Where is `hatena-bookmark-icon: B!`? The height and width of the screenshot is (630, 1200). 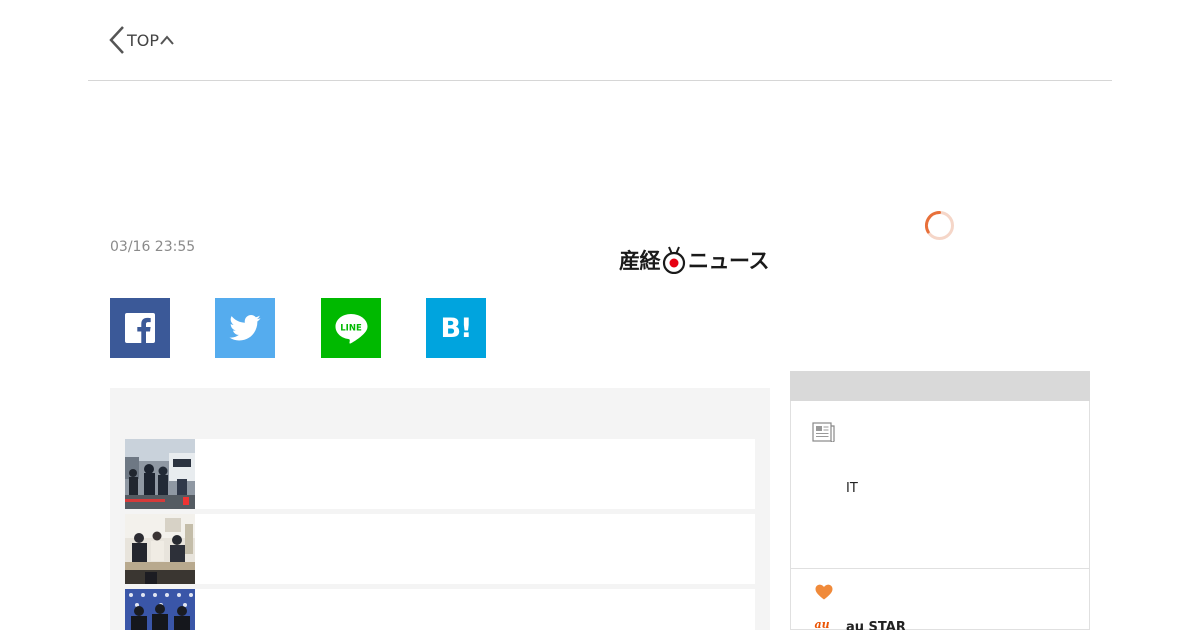
hatena-bookmark-icon: B! is located at coordinates (456, 328).